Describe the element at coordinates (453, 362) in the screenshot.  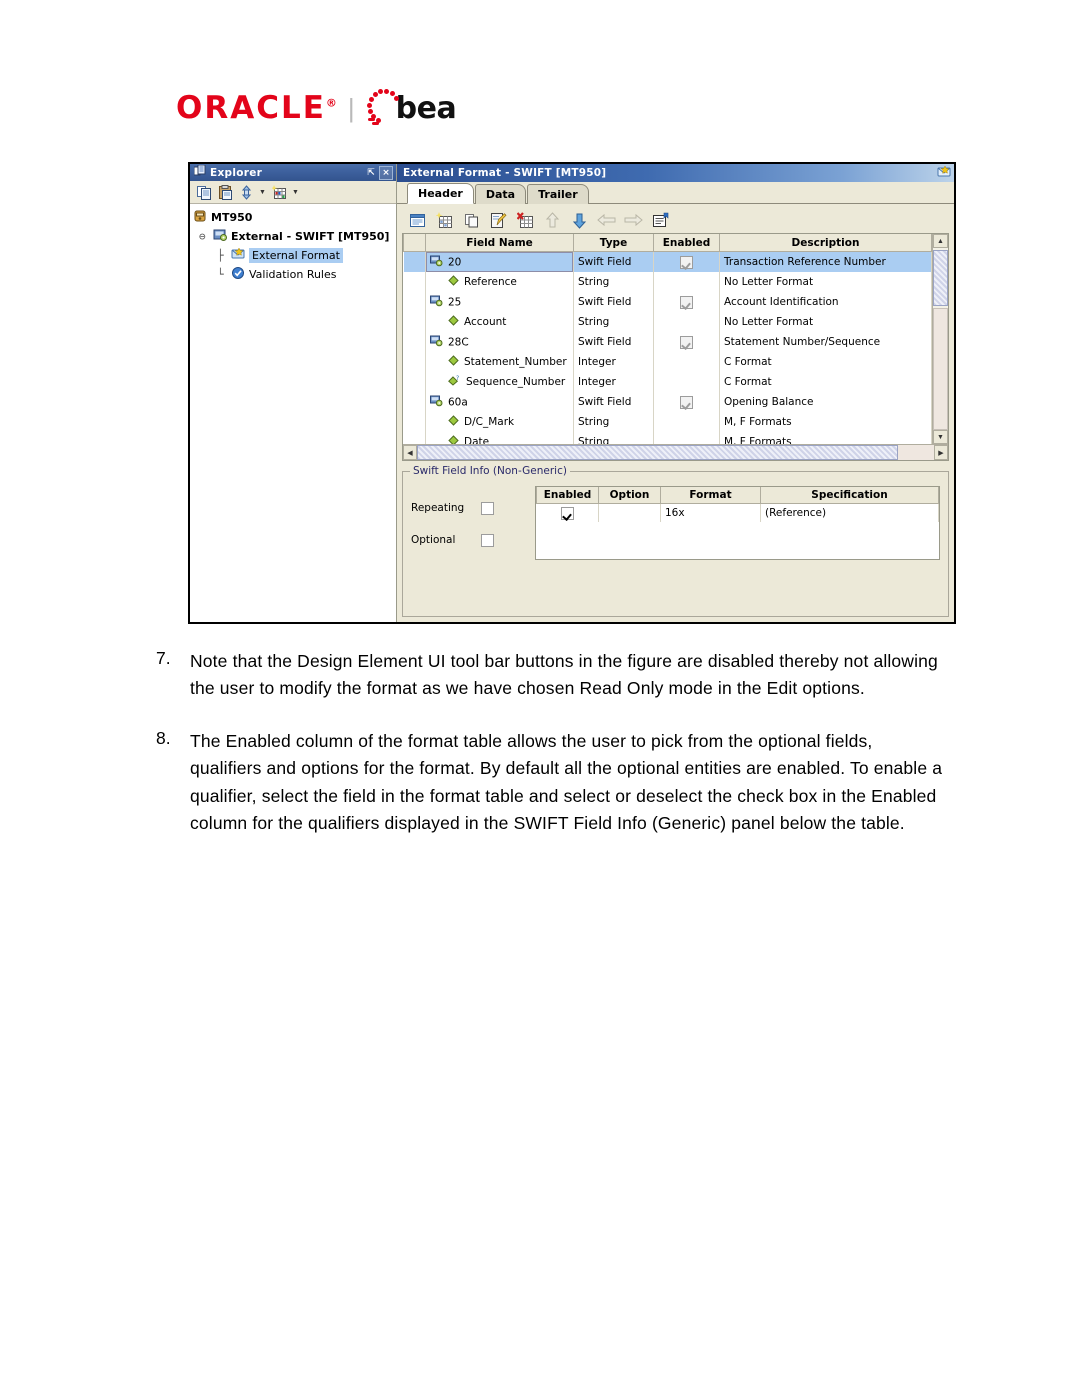
I see `attribute-icon` at that location.